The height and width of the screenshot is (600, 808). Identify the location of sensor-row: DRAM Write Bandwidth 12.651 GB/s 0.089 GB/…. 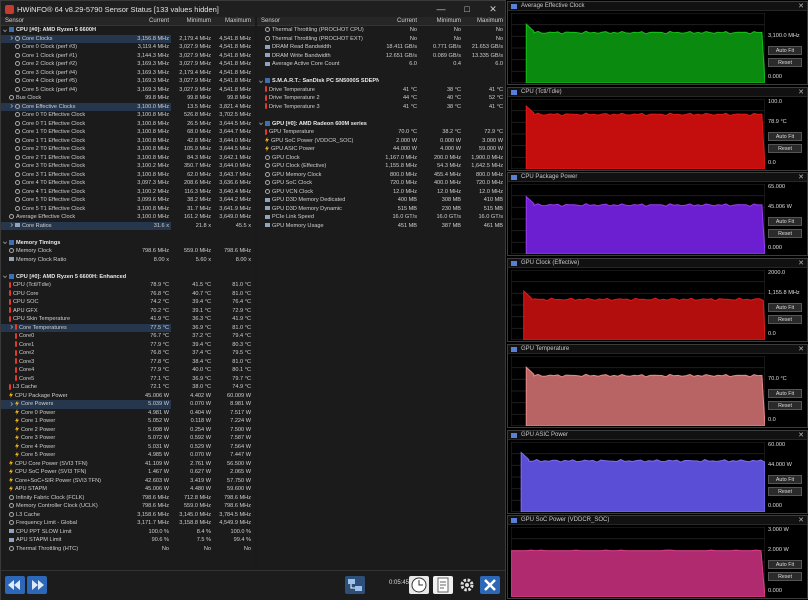
(381, 56).